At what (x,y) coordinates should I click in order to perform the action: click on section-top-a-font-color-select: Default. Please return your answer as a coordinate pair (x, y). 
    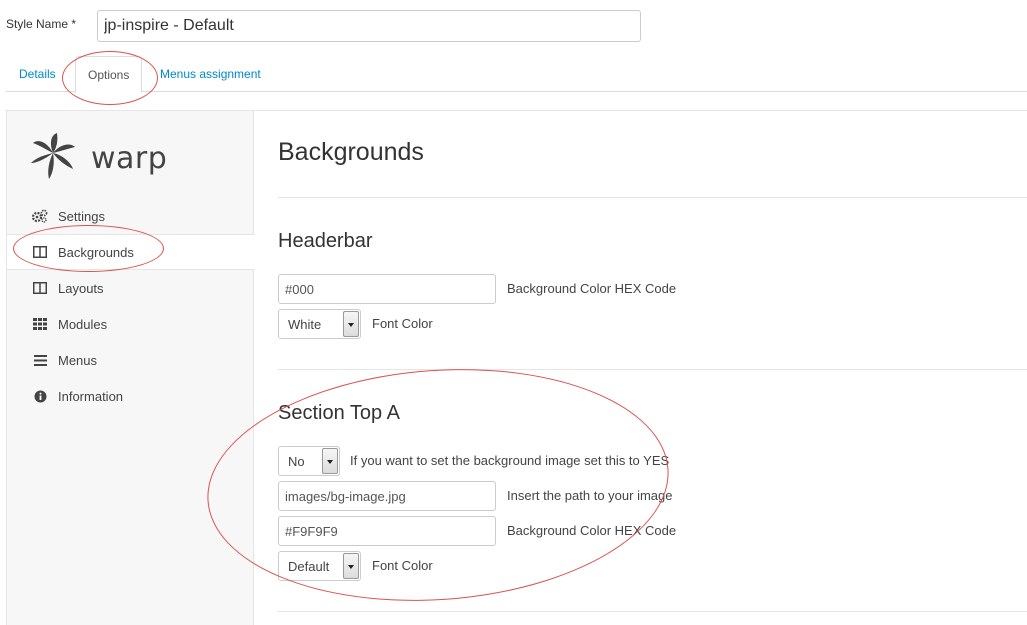
    Looking at the image, I should click on (319, 566).